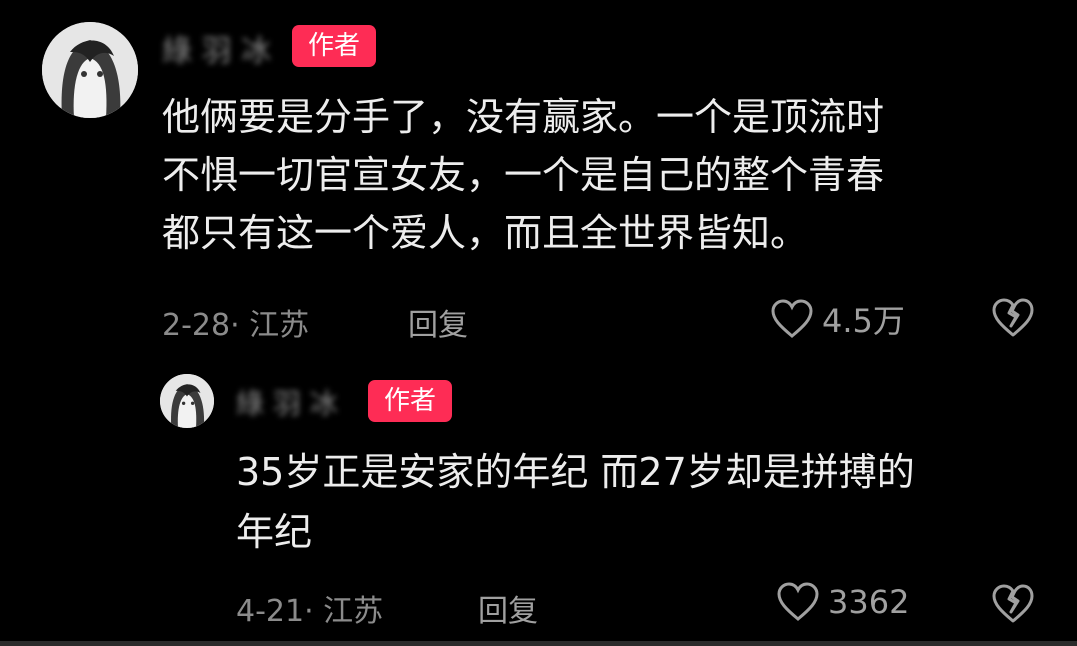 The width and height of the screenshot is (1077, 646). What do you see at coordinates (523, 117) in the screenshot?
I see `comment-line: 他俩要是分手了，没有赢家。一个是顶流时` at bounding box center [523, 117].